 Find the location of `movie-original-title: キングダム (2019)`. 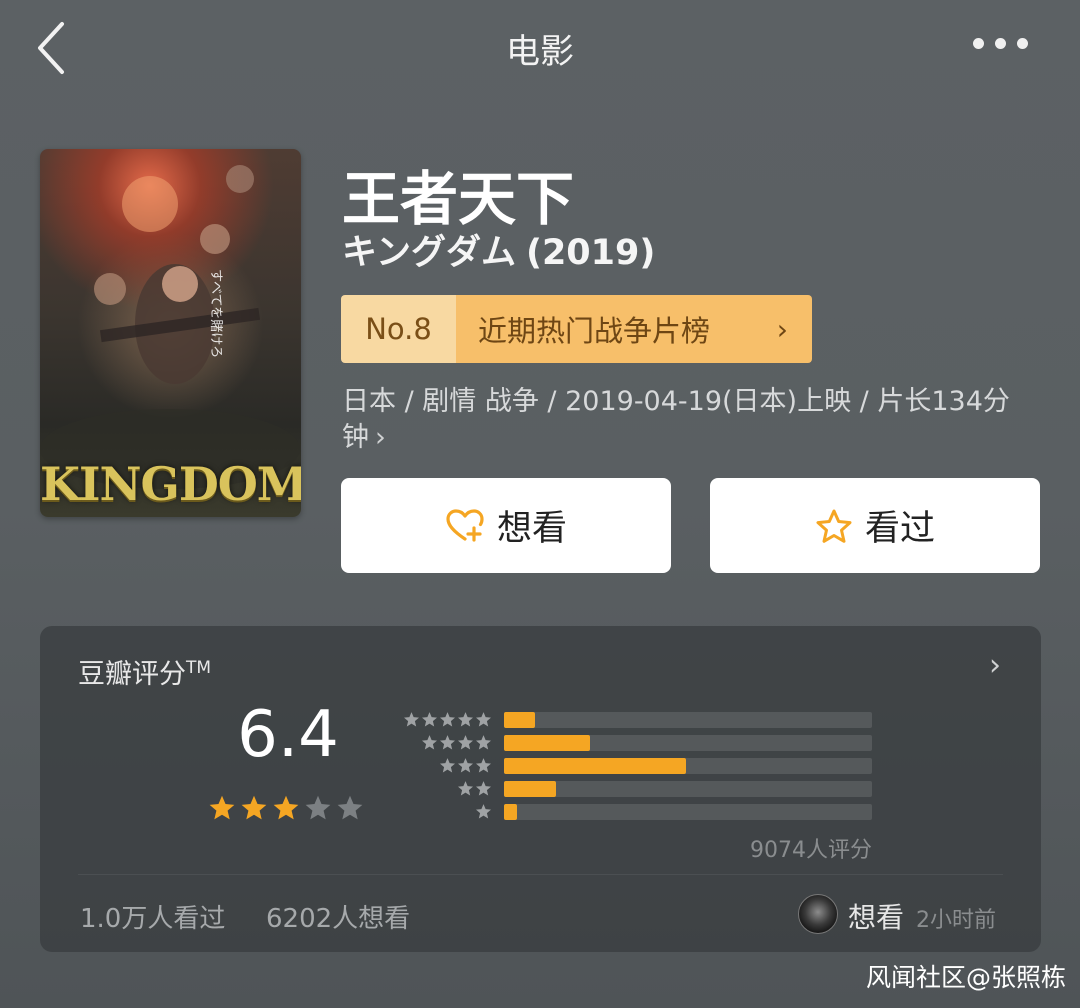

movie-original-title: キングダム (2019) is located at coordinates (498, 249).